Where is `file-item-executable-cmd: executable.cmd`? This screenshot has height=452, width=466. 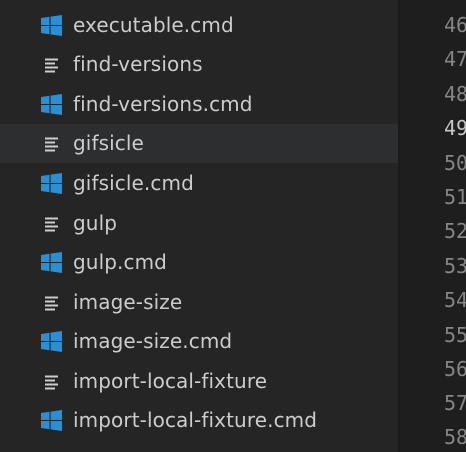 file-item-executable-cmd: executable.cmd is located at coordinates (199, 25).